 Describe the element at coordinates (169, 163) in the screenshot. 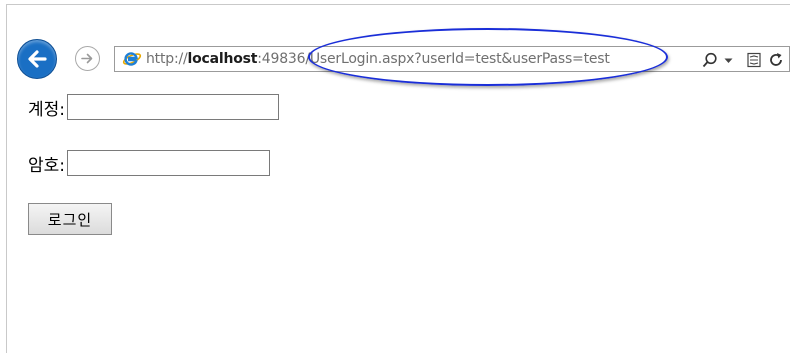

I see `password-input` at that location.